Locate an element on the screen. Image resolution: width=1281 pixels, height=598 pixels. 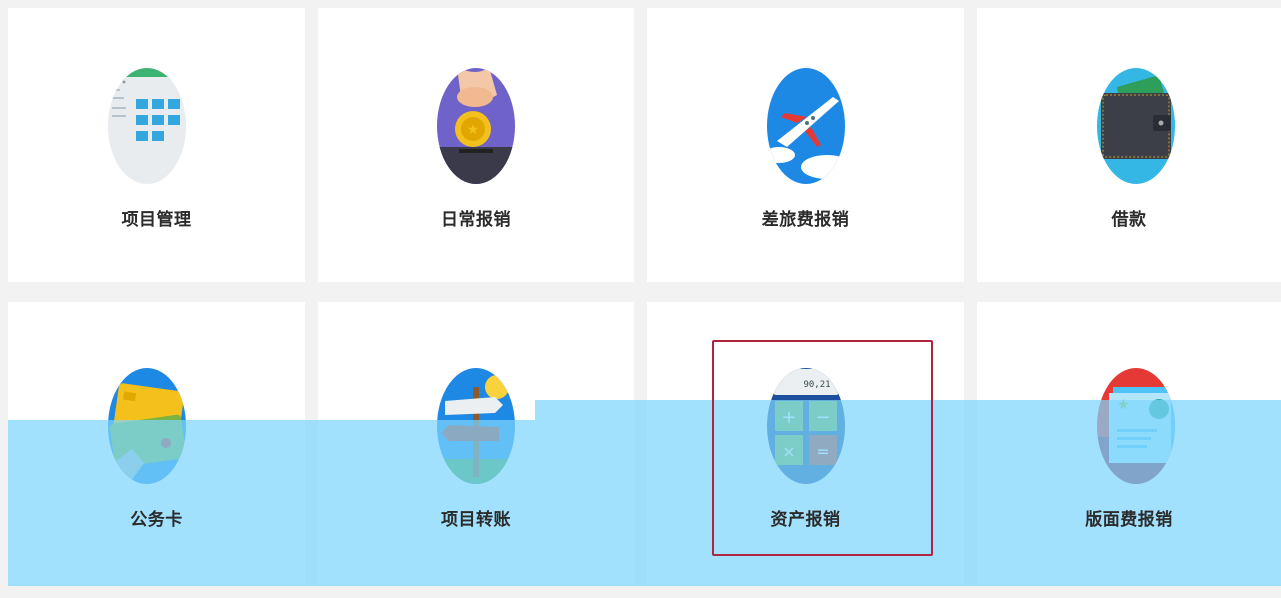
tile-label: 项目转账 is located at coordinates (476, 520).